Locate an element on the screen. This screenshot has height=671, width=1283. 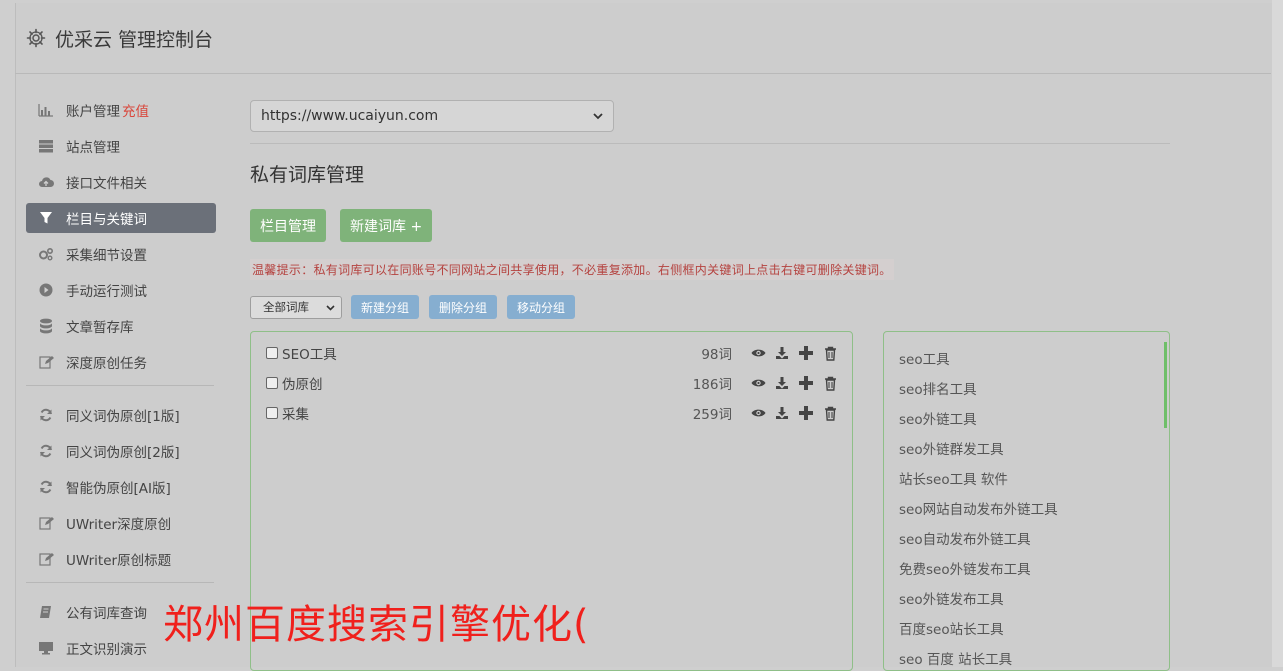
cloud-upload-icon is located at coordinates (46, 182).